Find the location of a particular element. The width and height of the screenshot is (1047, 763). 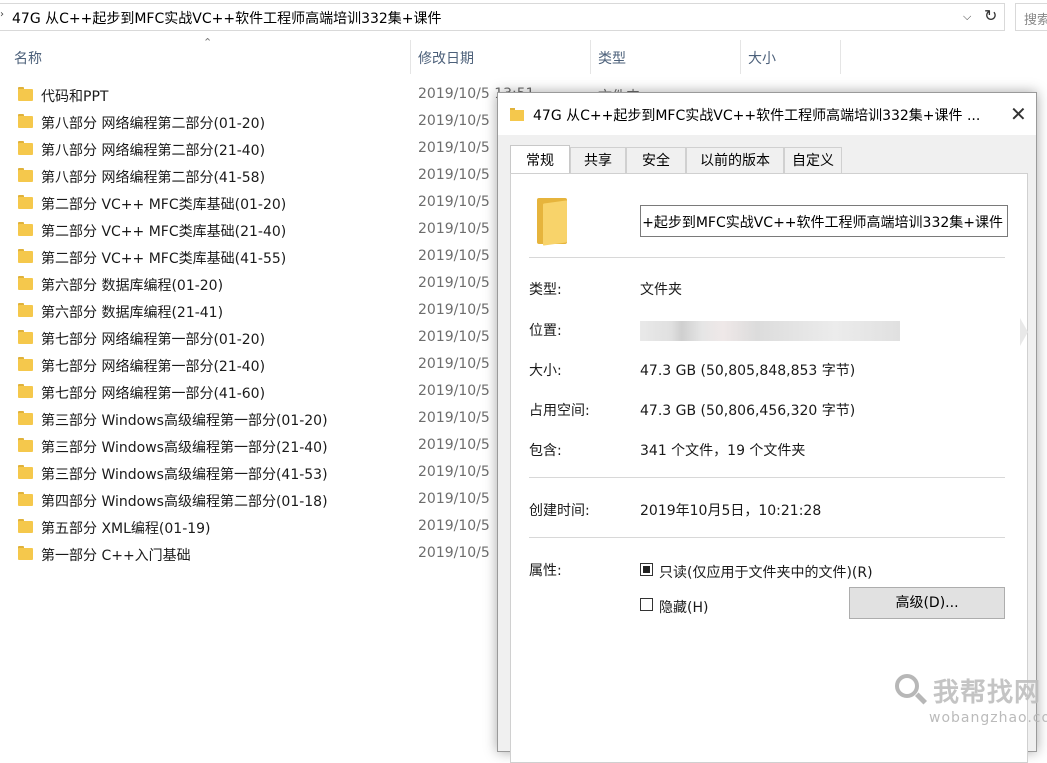

hidden-checkbox is located at coordinates (646, 604).